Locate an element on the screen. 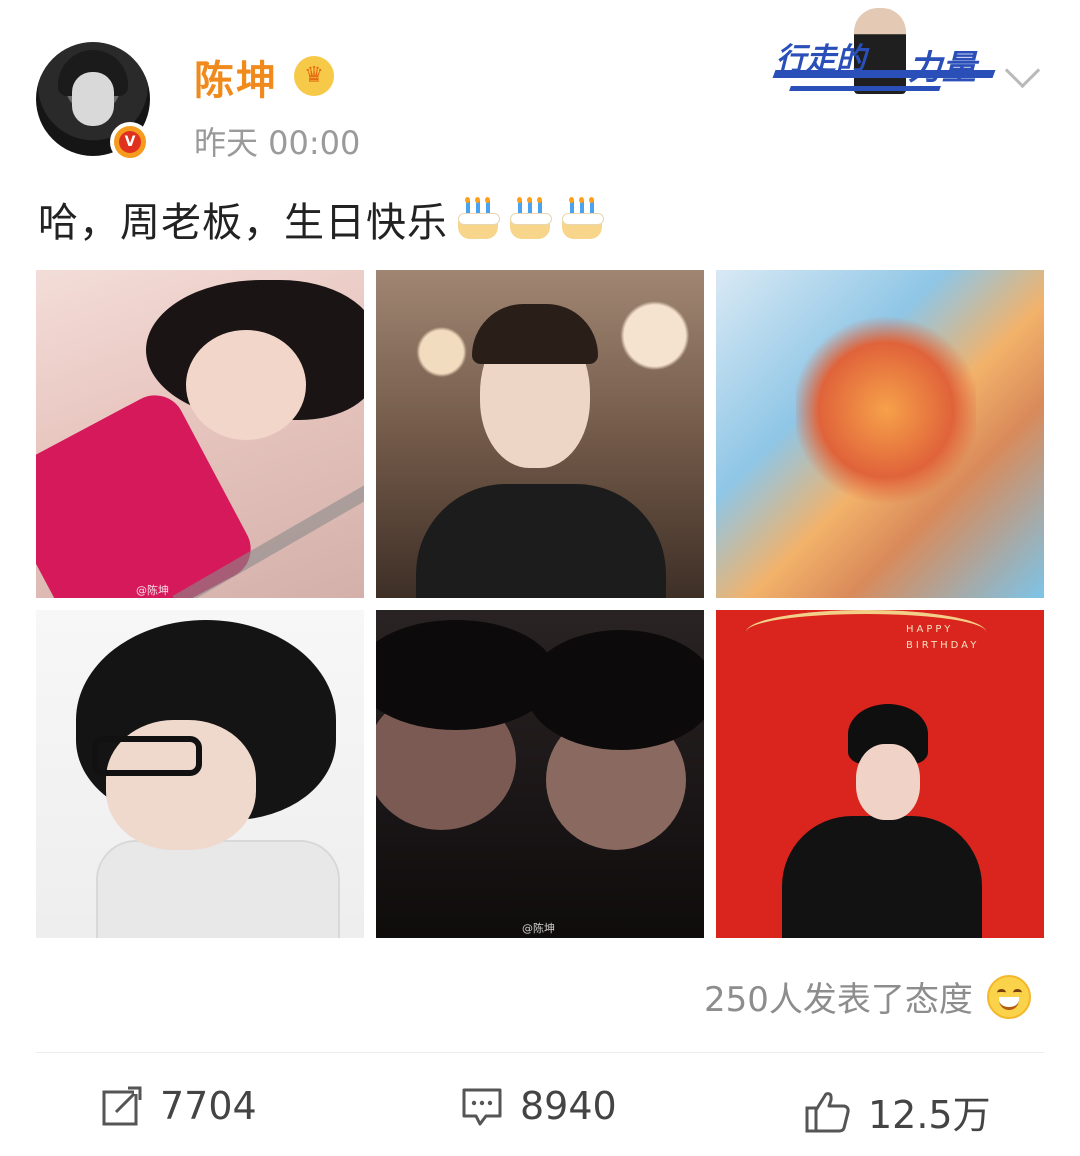 This screenshot has height=1156, width=1080. like-button: 12.5万 is located at coordinates (897, 1111).